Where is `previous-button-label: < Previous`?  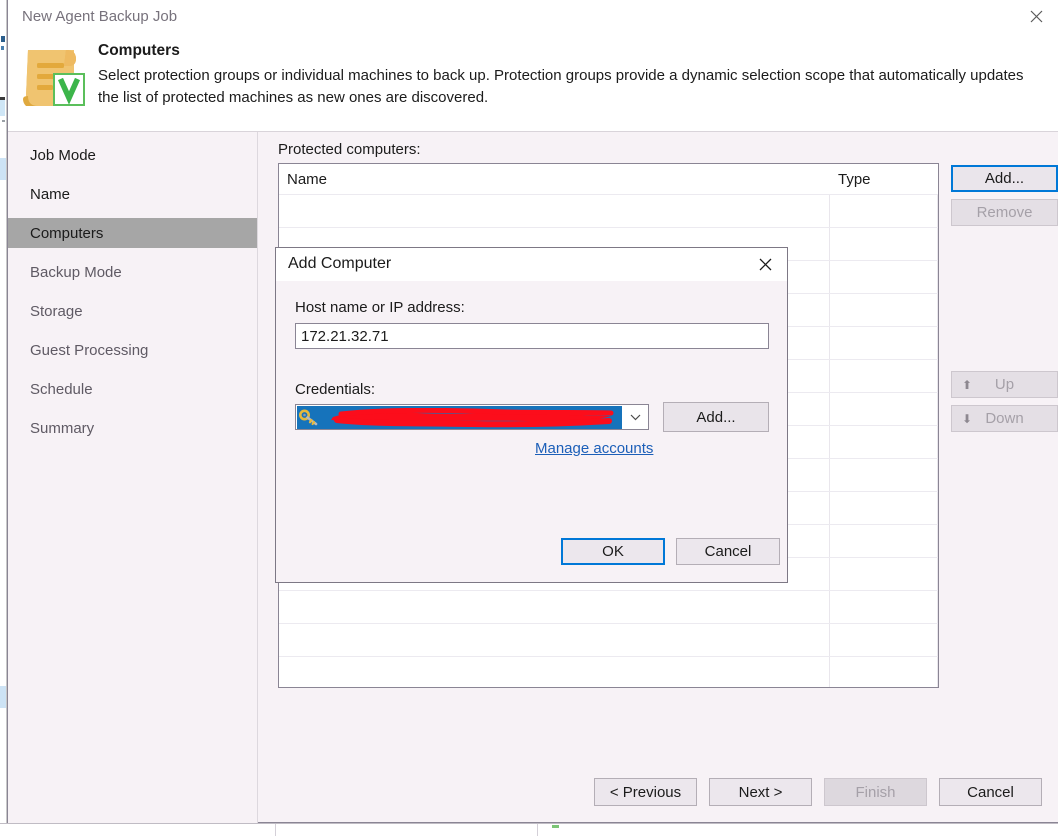 previous-button-label: < Previous is located at coordinates (645, 792).